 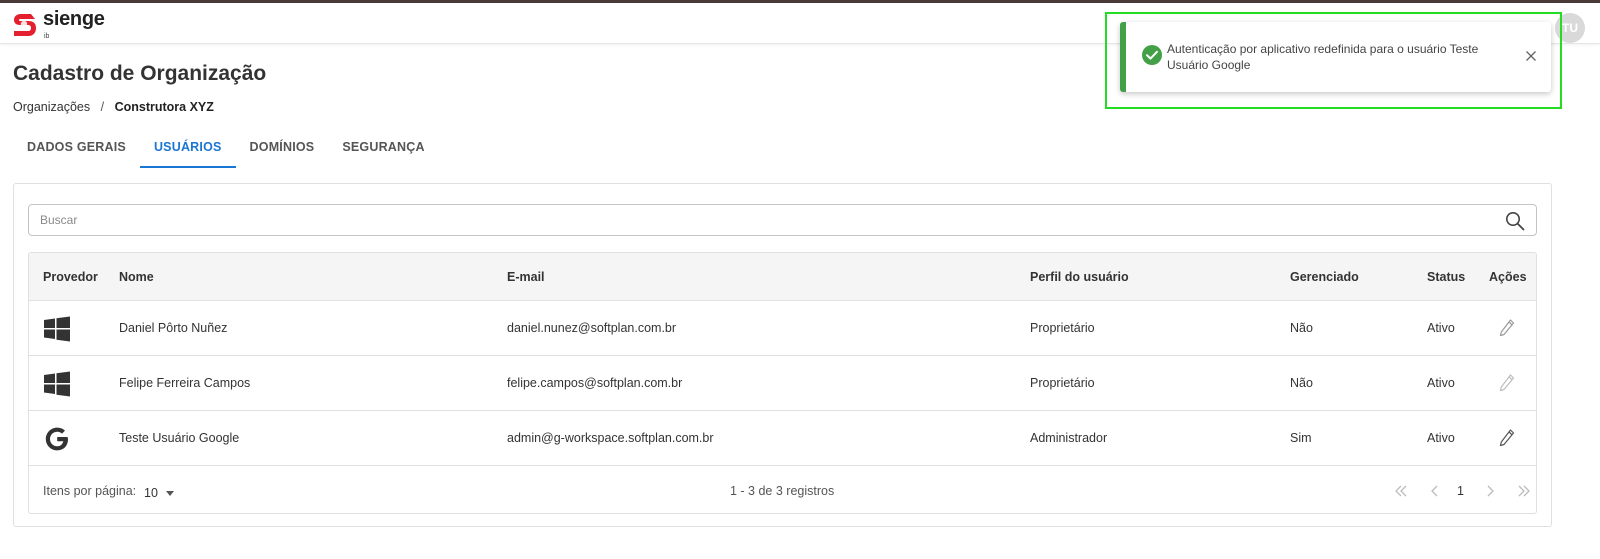 I want to click on logo-text: sienge, so click(x=74, y=19).